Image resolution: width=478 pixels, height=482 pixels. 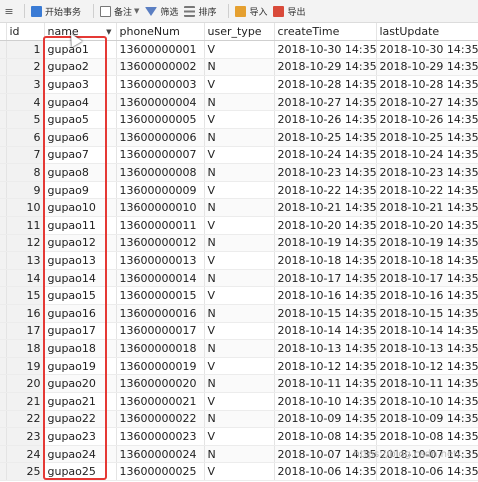 What do you see at coordinates (136, 11) in the screenshot?
I see `chevron-down-icon: ▼` at bounding box center [136, 11].